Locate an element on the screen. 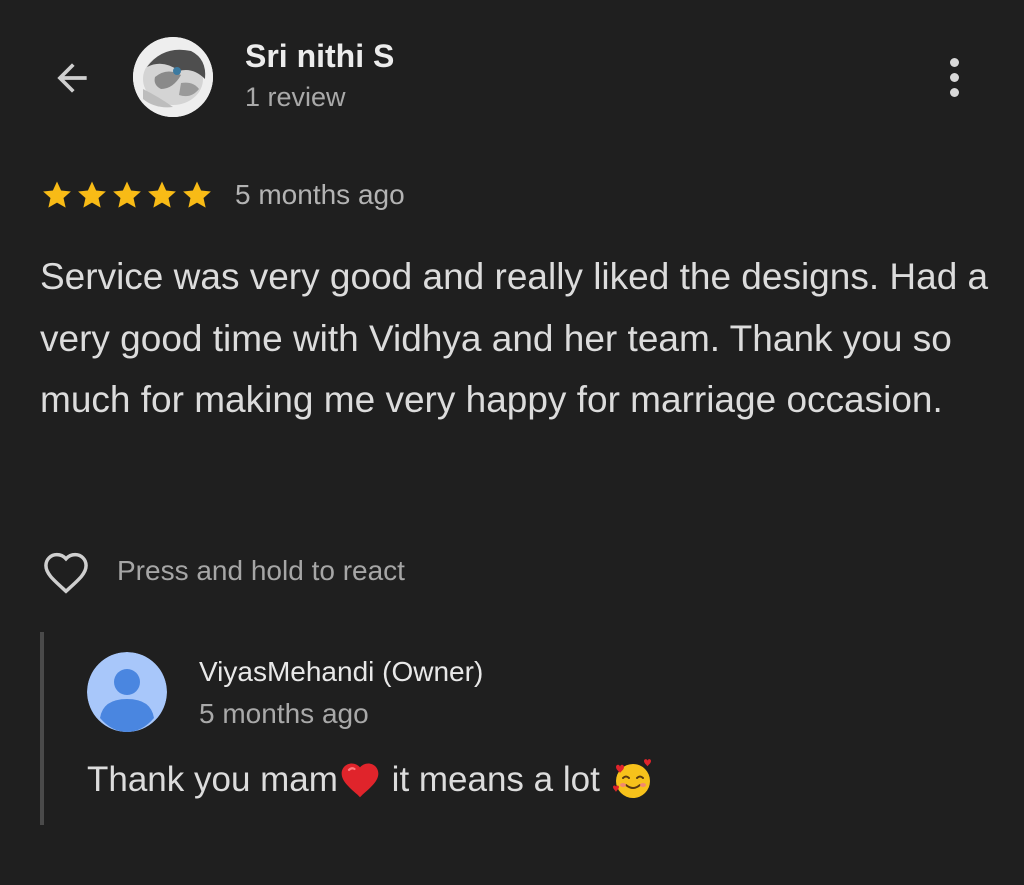  star-rating is located at coordinates (127, 195).